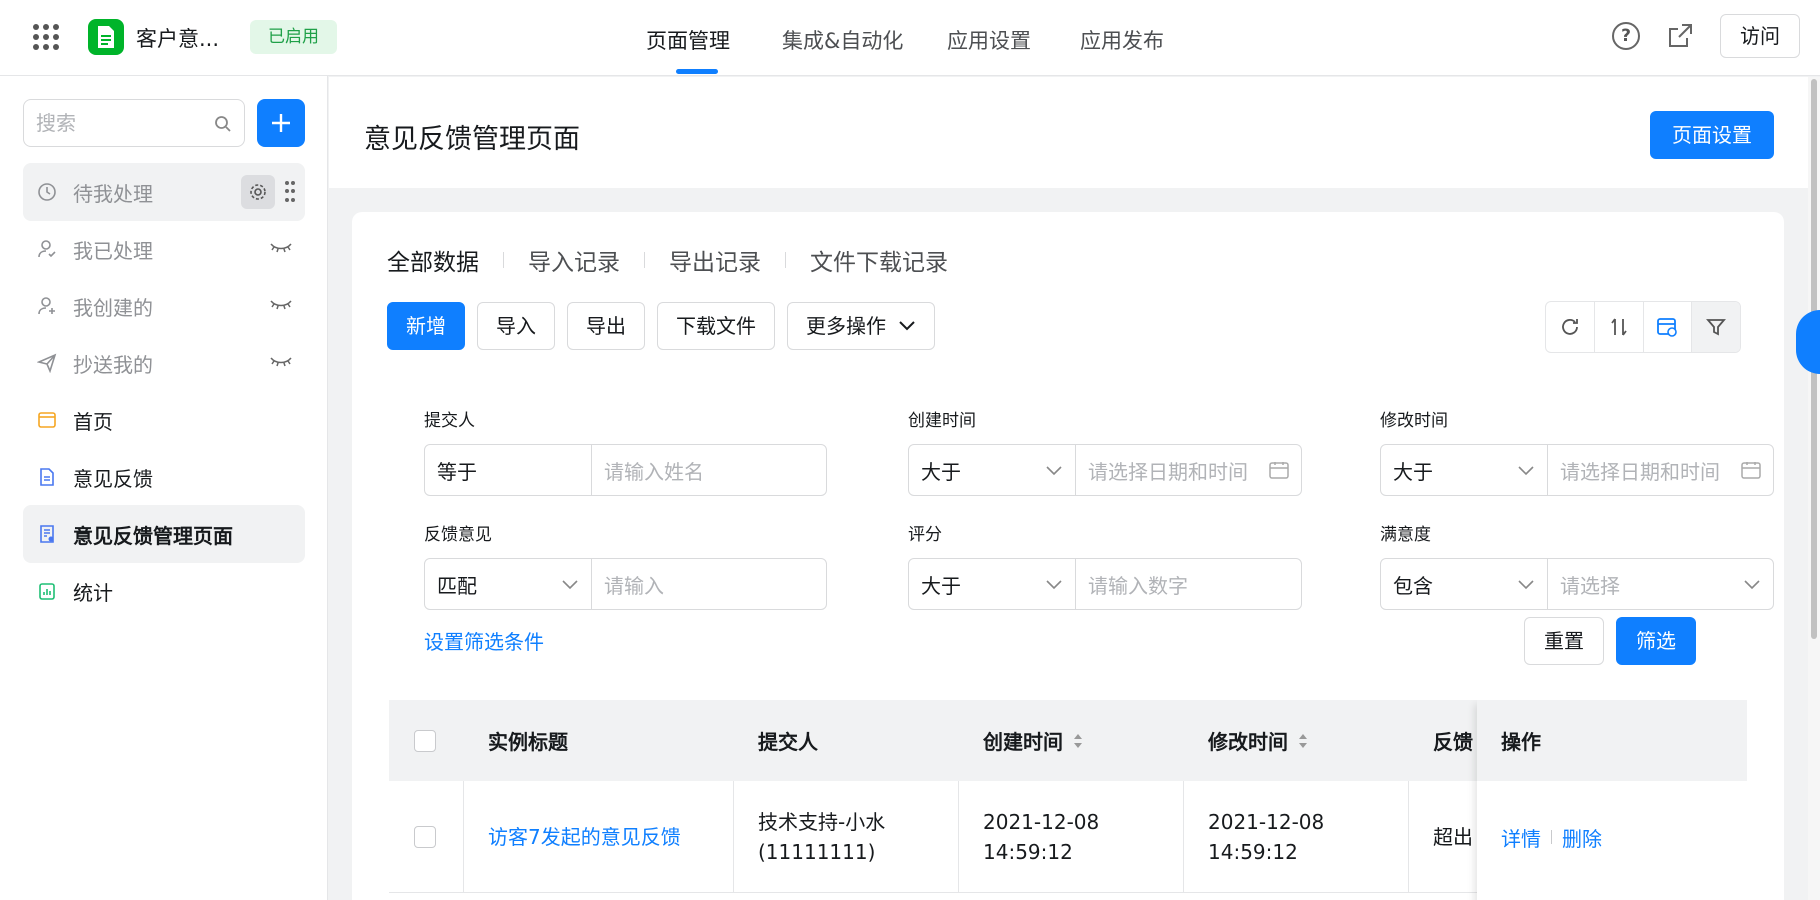  I want to click on search-icon, so click(223, 124).